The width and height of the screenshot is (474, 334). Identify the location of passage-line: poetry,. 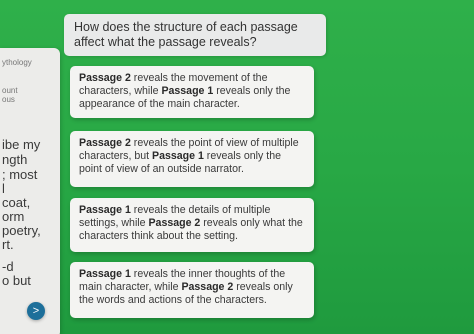
(21, 230).